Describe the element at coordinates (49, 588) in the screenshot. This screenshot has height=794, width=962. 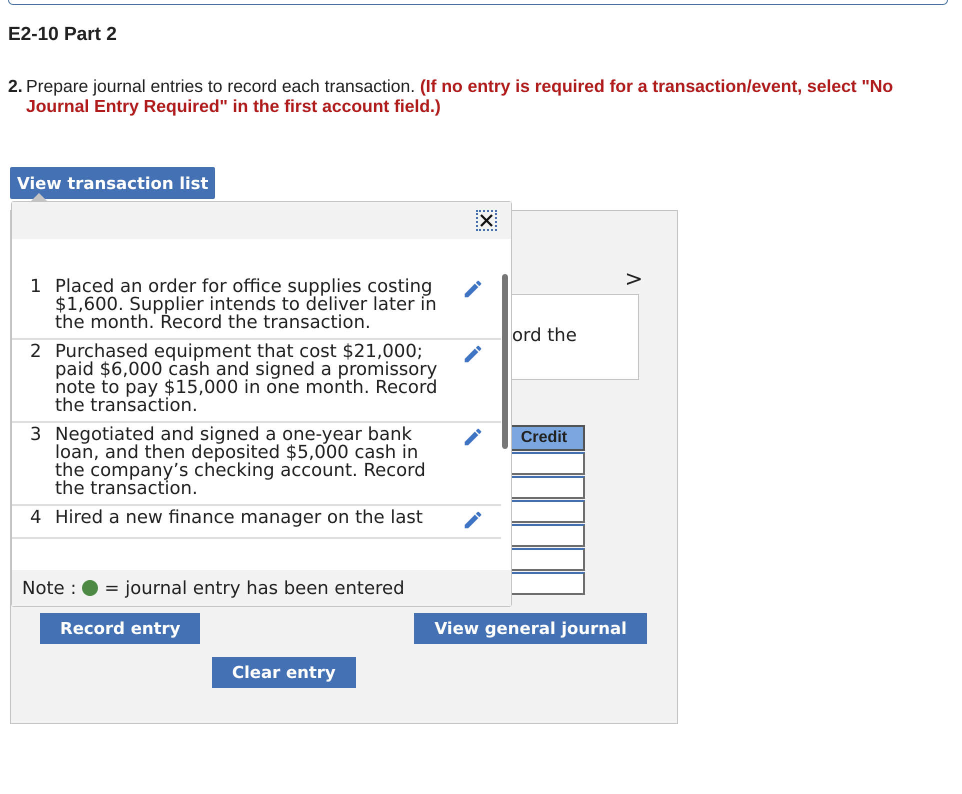
I see `legend-label: Note :` at that location.